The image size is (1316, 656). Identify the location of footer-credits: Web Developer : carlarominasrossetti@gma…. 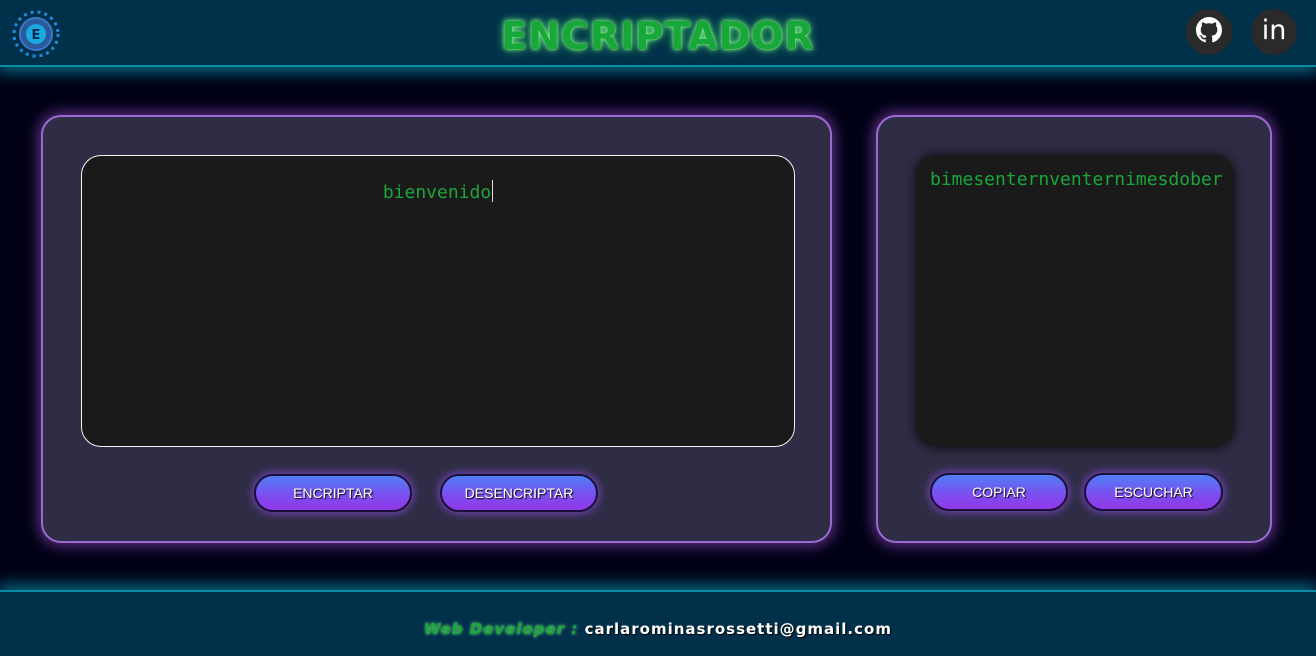
(658, 629).